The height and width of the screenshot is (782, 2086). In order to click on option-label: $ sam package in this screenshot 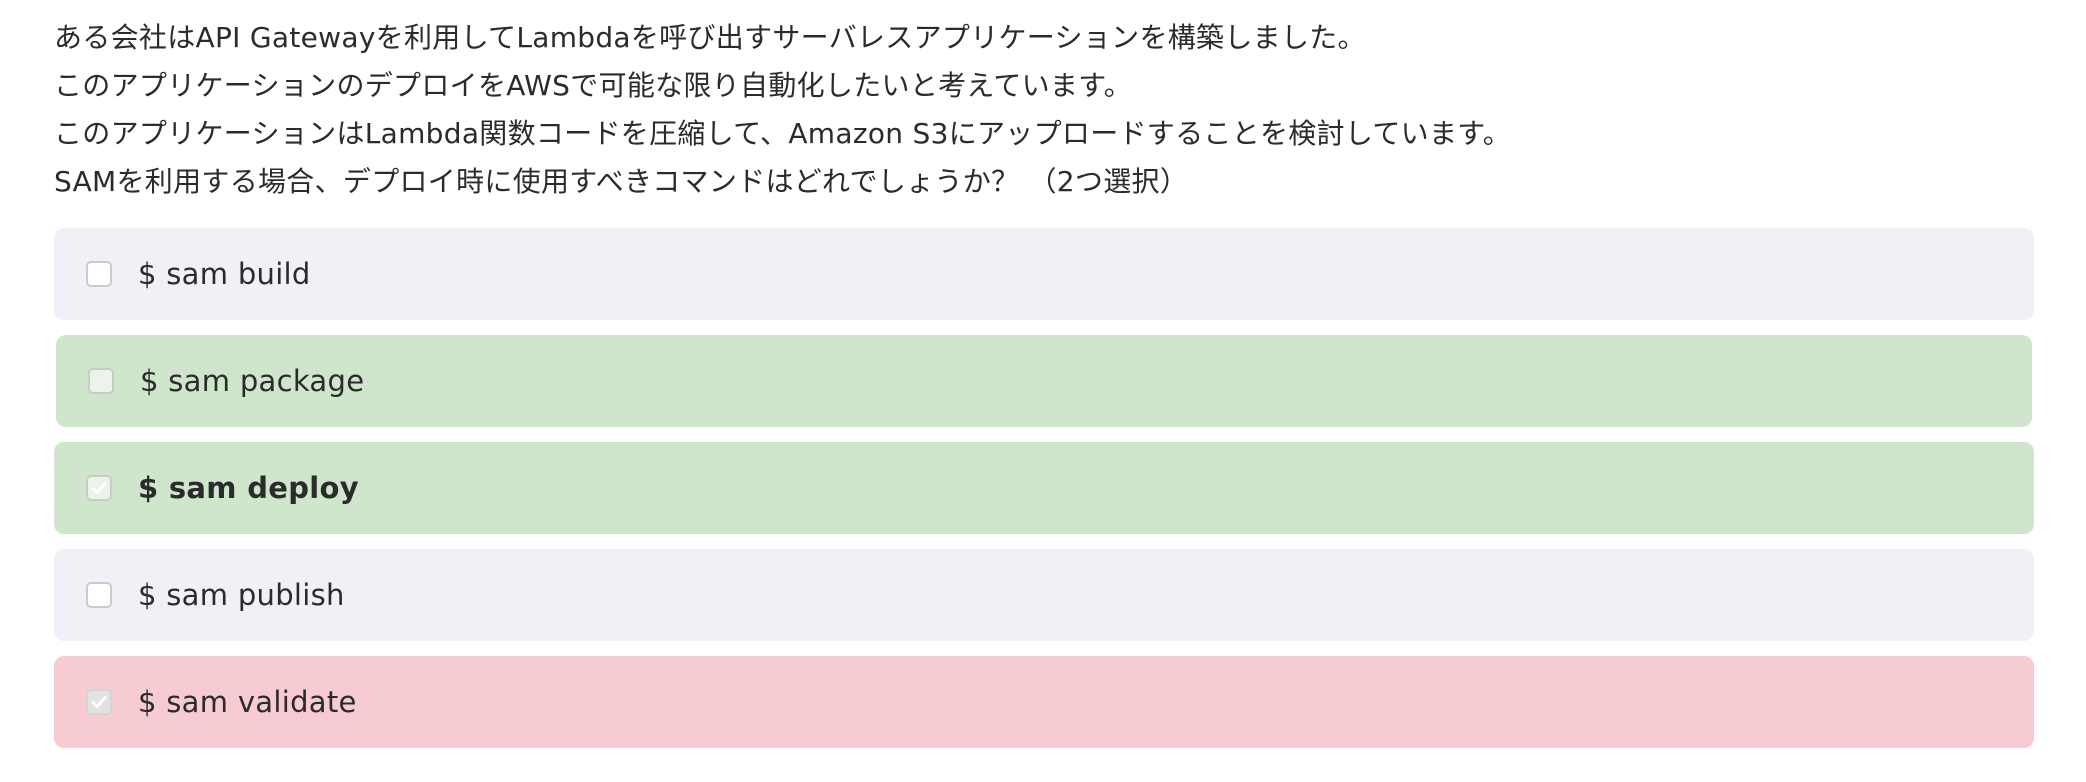, I will do `click(252, 381)`.